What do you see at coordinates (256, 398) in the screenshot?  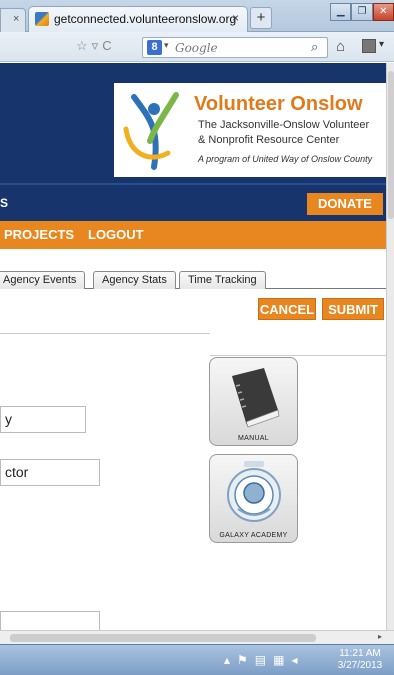 I see `book-icon` at bounding box center [256, 398].